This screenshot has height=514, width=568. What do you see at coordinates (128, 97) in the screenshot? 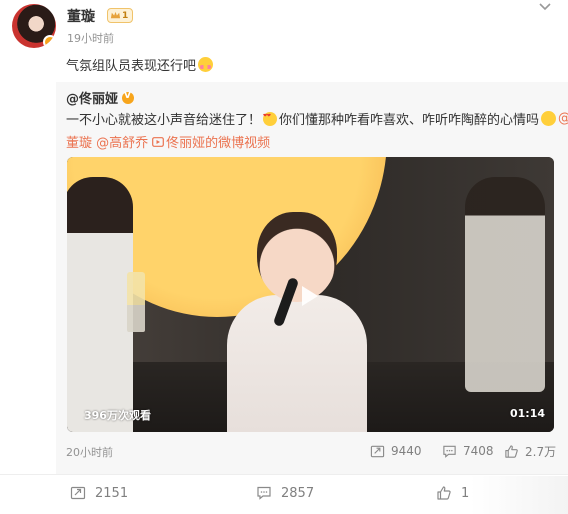
I see `verified-v-icon` at bounding box center [128, 97].